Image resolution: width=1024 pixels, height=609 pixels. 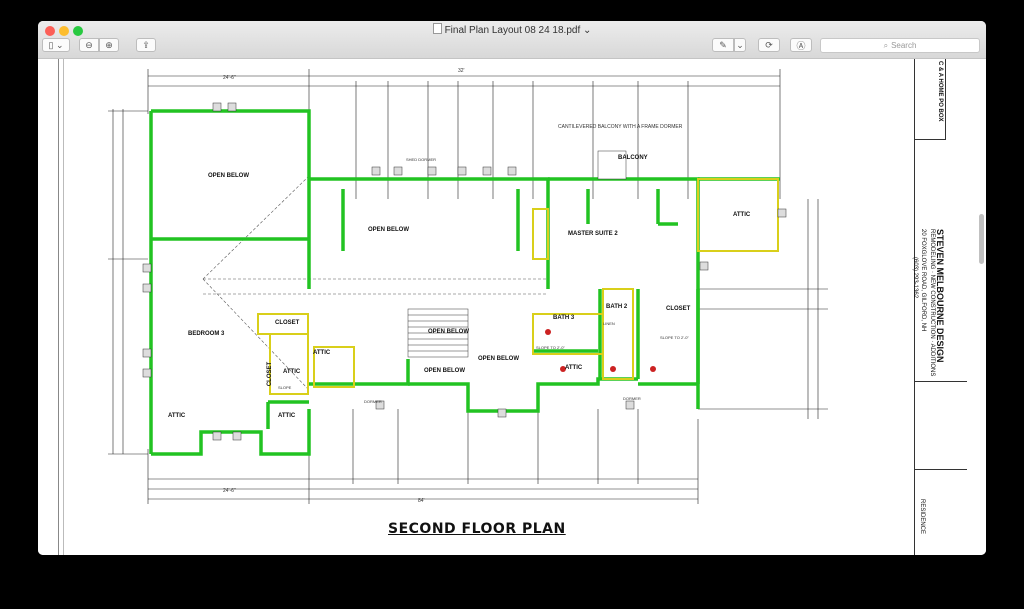 What do you see at coordinates (981, 239) in the screenshot?
I see `vertical-scrollbar` at bounding box center [981, 239].